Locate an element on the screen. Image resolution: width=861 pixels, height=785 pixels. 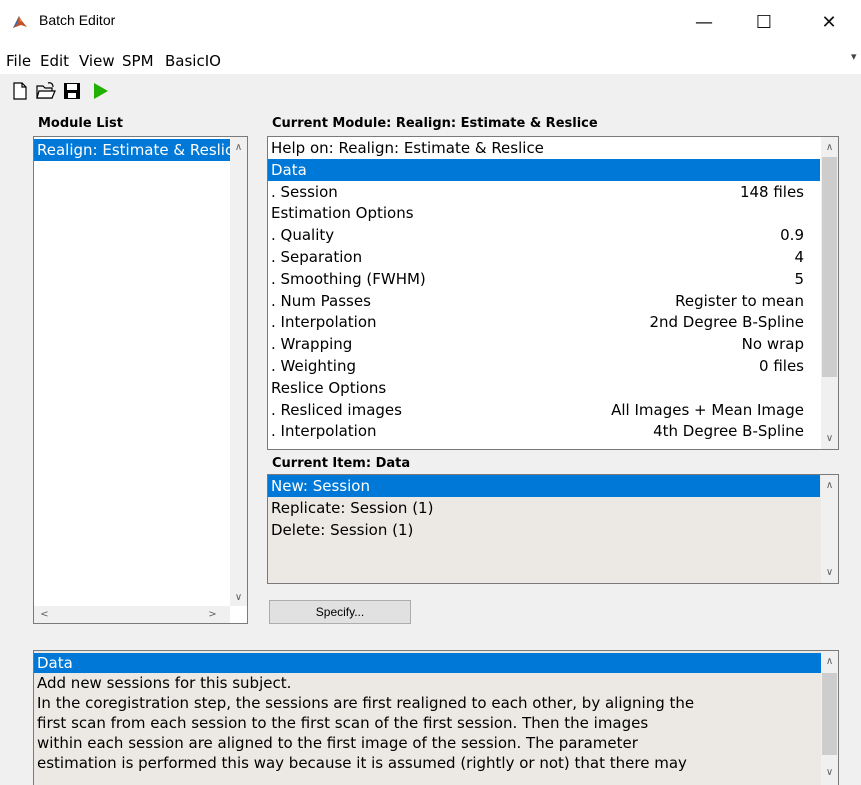
module-row: . Quality 0.9 is located at coordinates (544, 235).